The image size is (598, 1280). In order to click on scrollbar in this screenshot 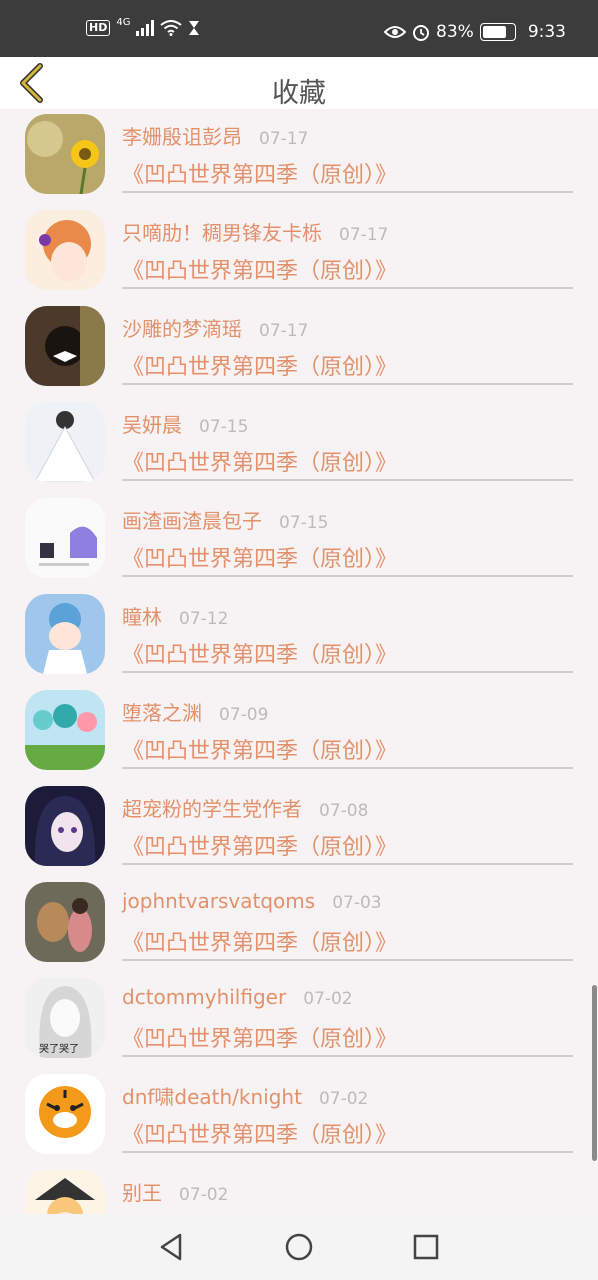, I will do `click(594, 1073)`.